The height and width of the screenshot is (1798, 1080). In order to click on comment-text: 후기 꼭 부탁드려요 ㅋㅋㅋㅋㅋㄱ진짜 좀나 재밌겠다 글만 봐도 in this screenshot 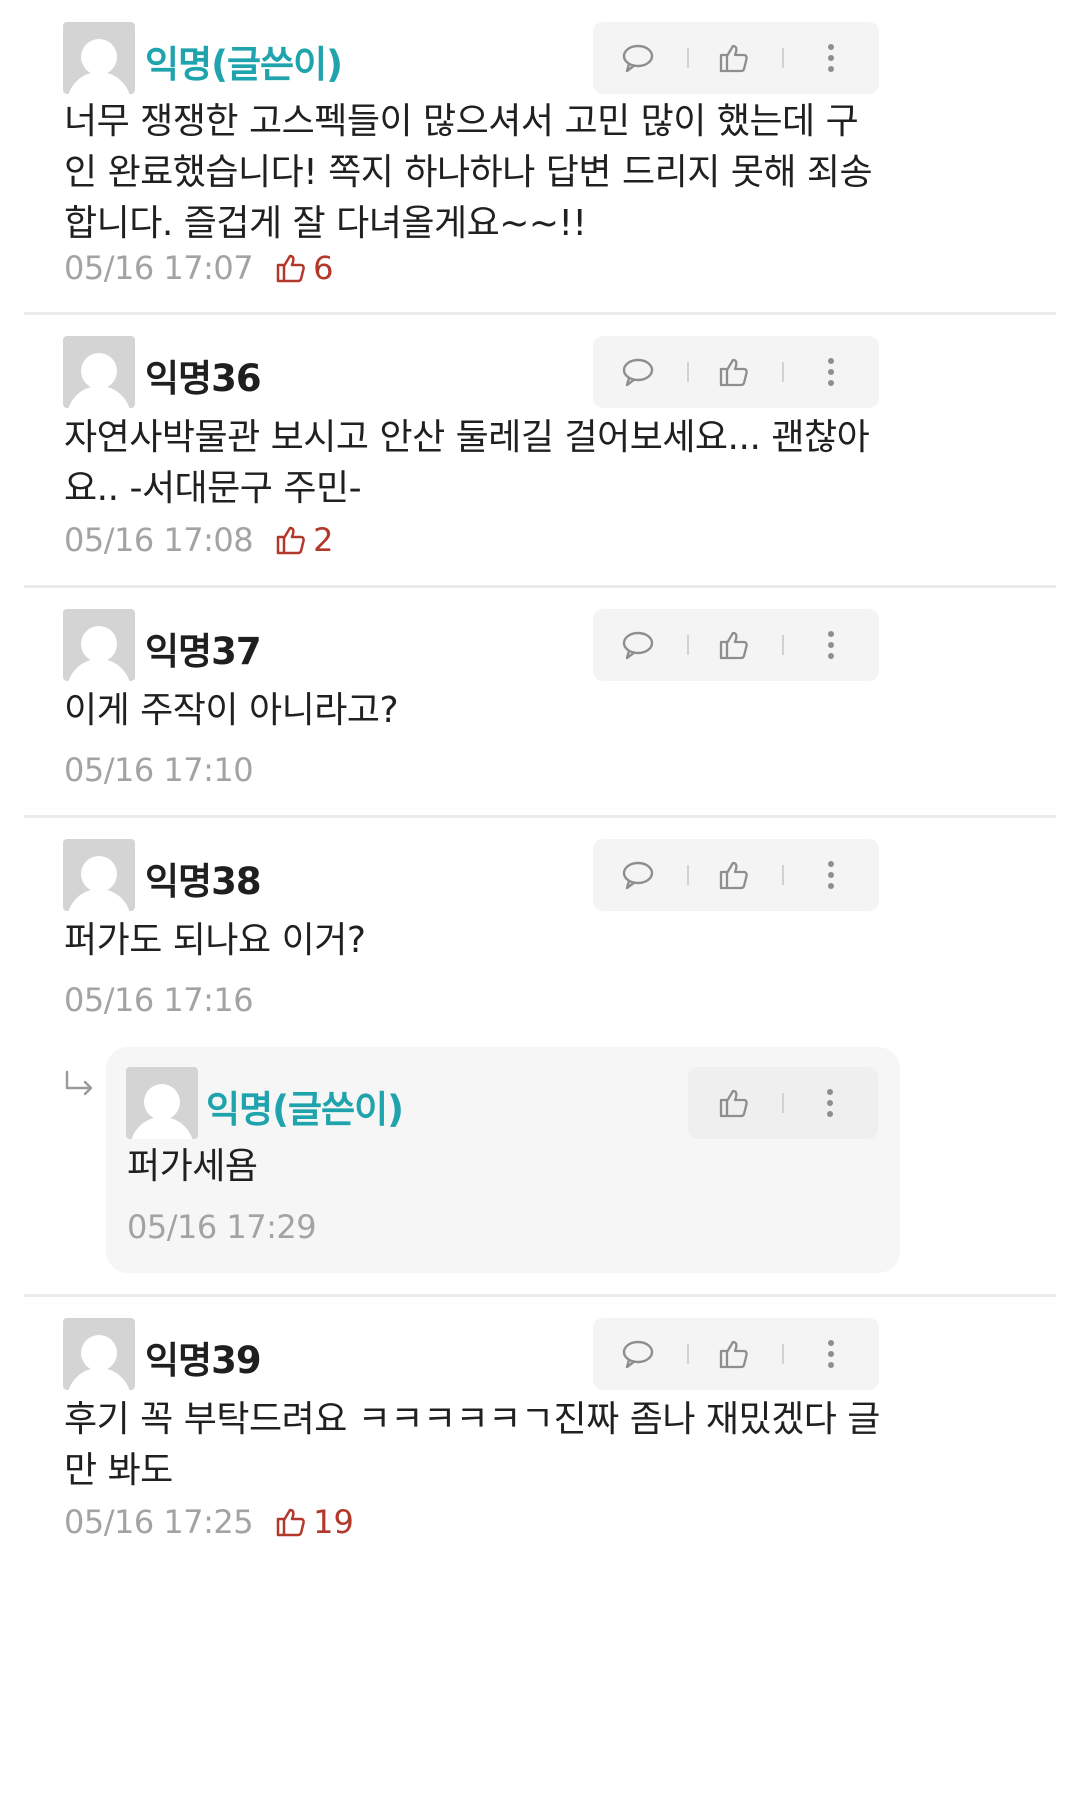, I will do `click(472, 1445)`.